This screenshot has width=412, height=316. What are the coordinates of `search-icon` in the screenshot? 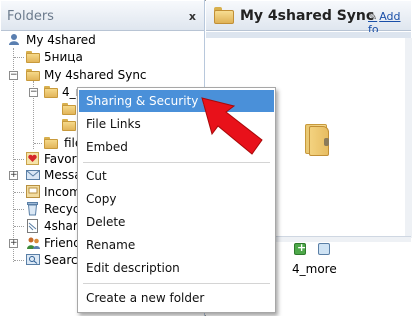 It's located at (33, 259).